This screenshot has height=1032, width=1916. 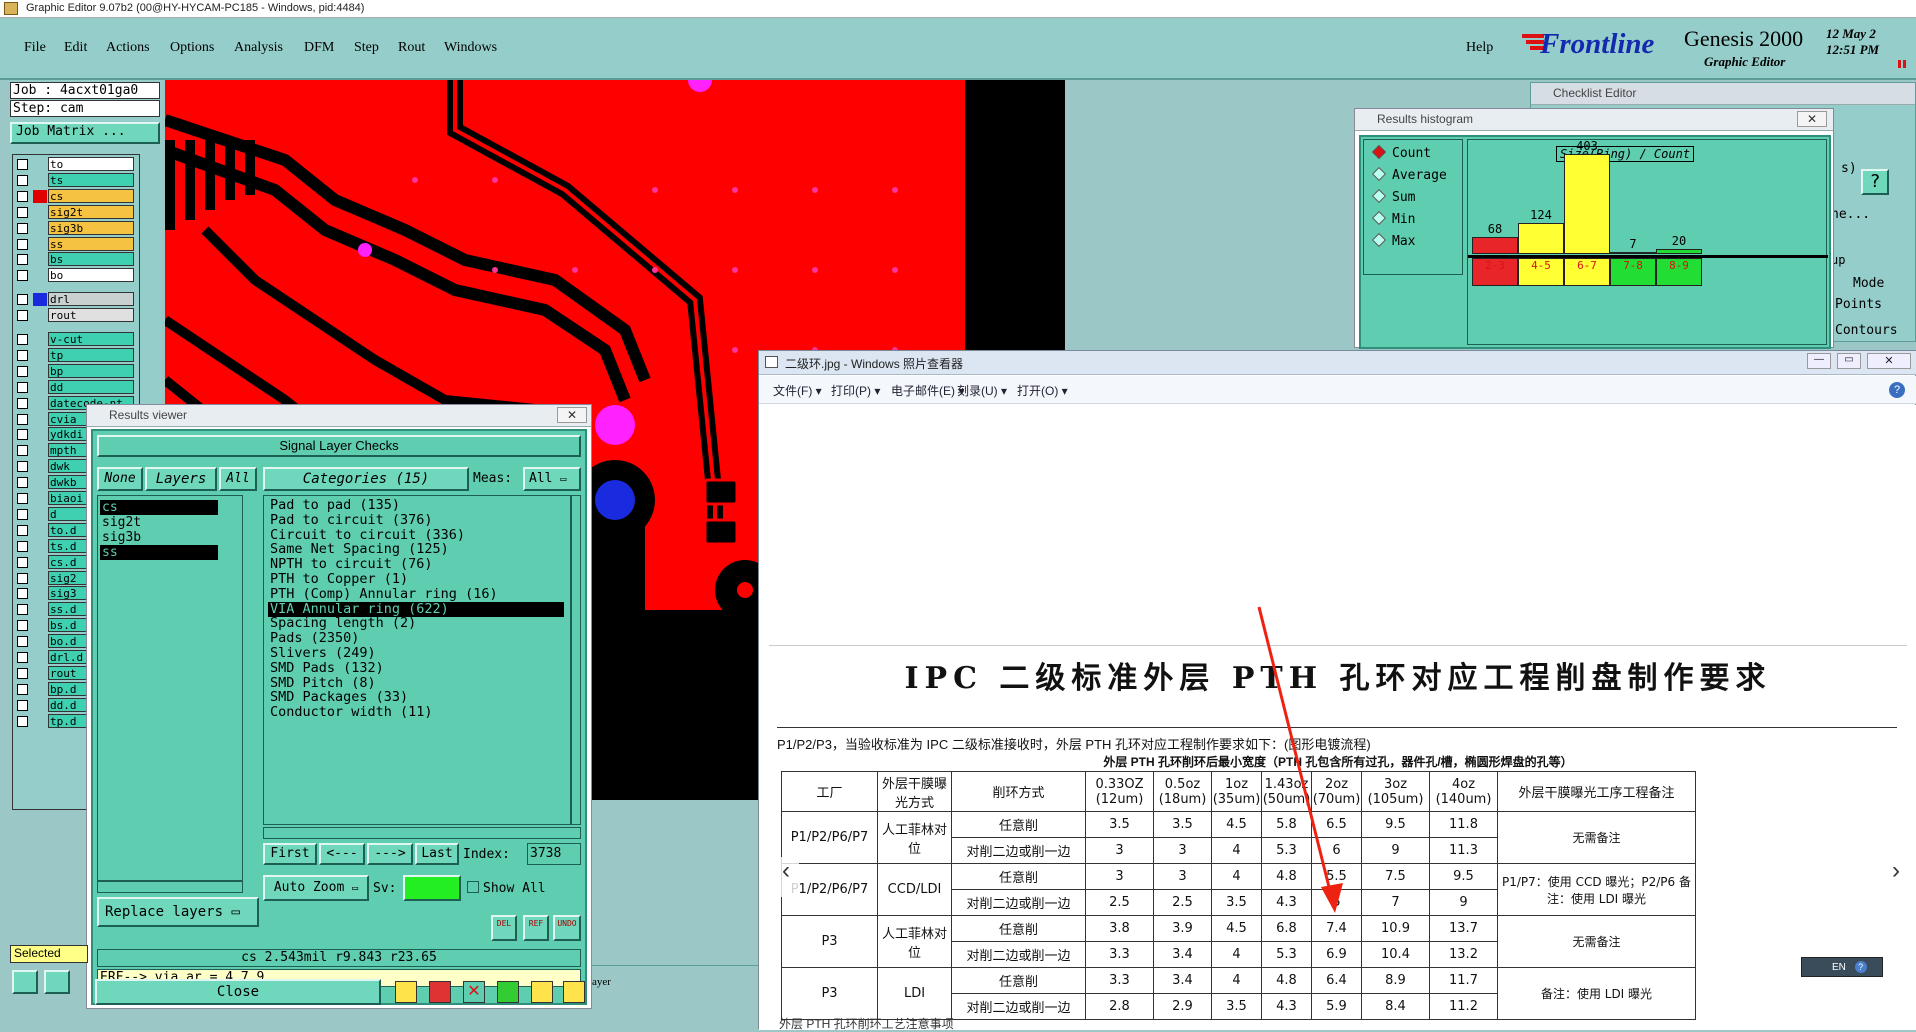 What do you see at coordinates (416, 712) in the screenshot?
I see `category-item: Conductor width (11)` at bounding box center [416, 712].